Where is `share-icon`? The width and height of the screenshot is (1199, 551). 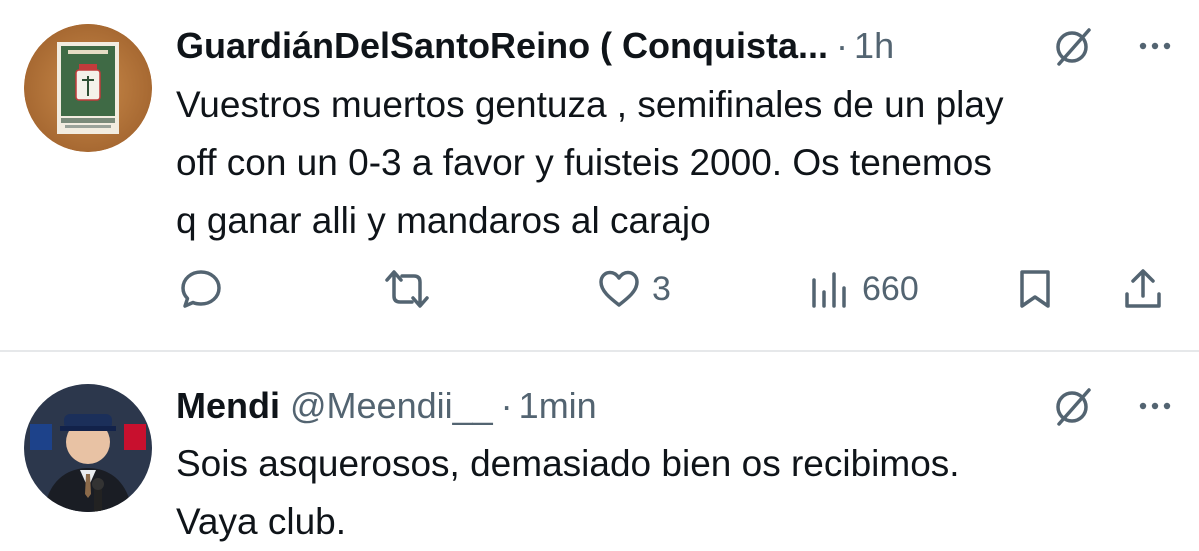 share-icon is located at coordinates (1143, 288).